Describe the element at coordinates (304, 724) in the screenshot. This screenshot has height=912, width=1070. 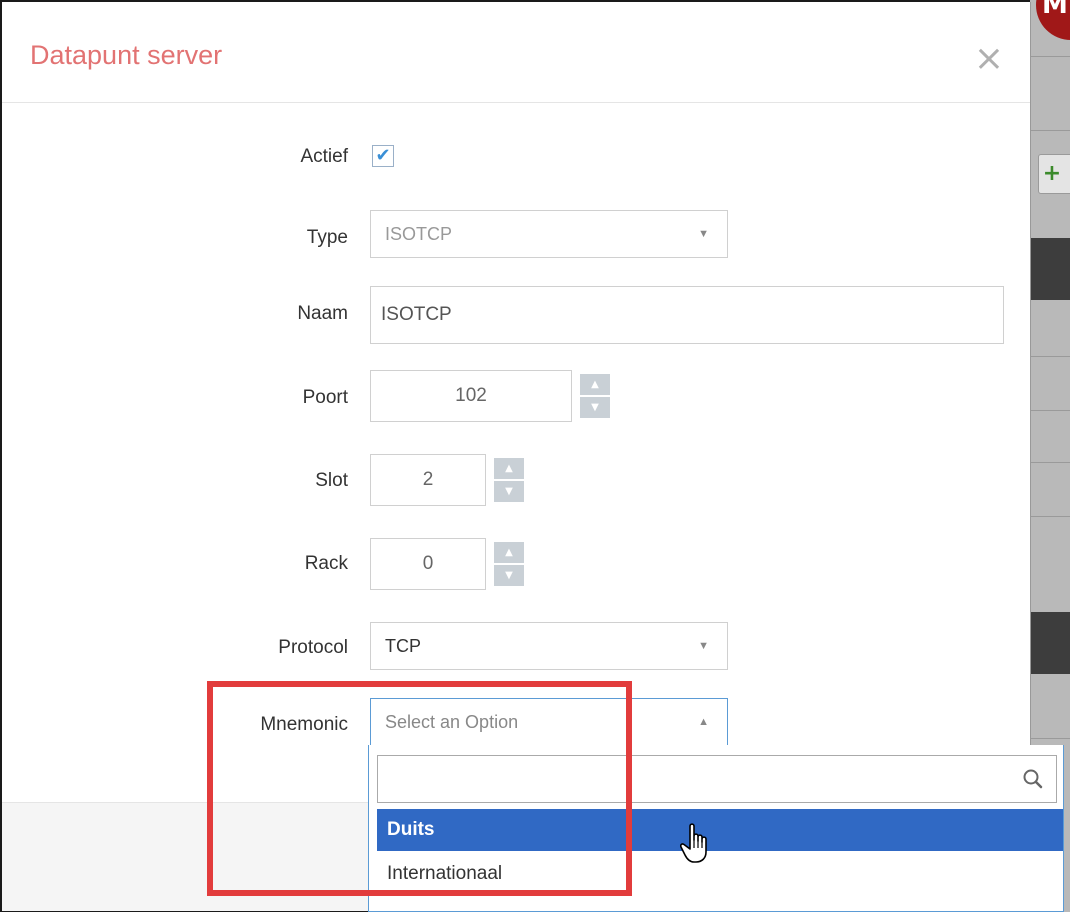
I see `mnemonic-label: Mnemonic` at that location.